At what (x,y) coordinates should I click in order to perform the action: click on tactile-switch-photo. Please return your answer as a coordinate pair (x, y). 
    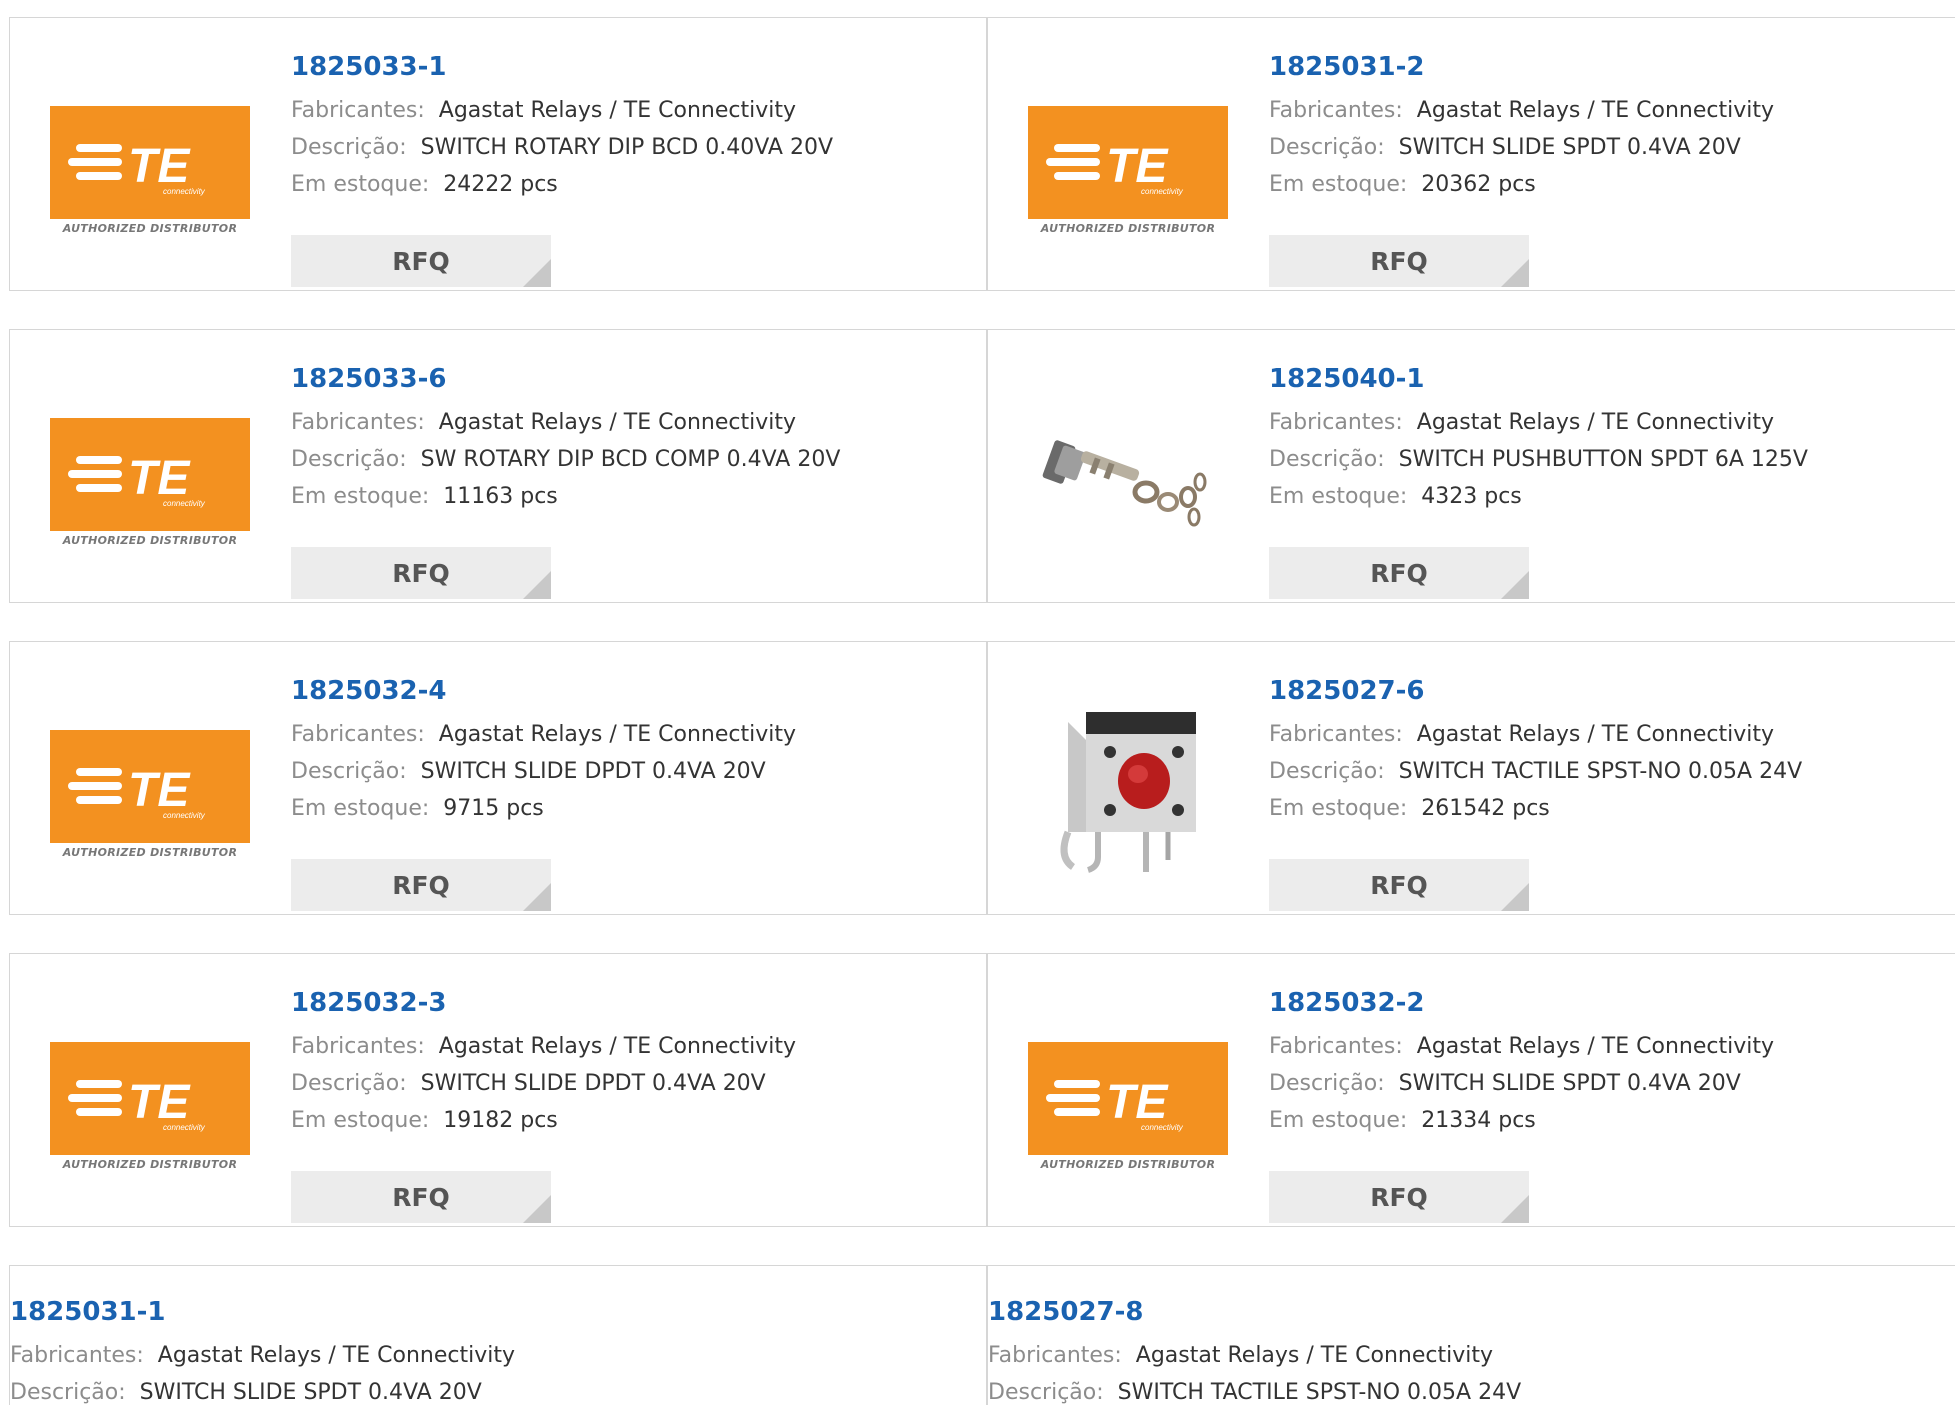
    Looking at the image, I should click on (1128, 782).